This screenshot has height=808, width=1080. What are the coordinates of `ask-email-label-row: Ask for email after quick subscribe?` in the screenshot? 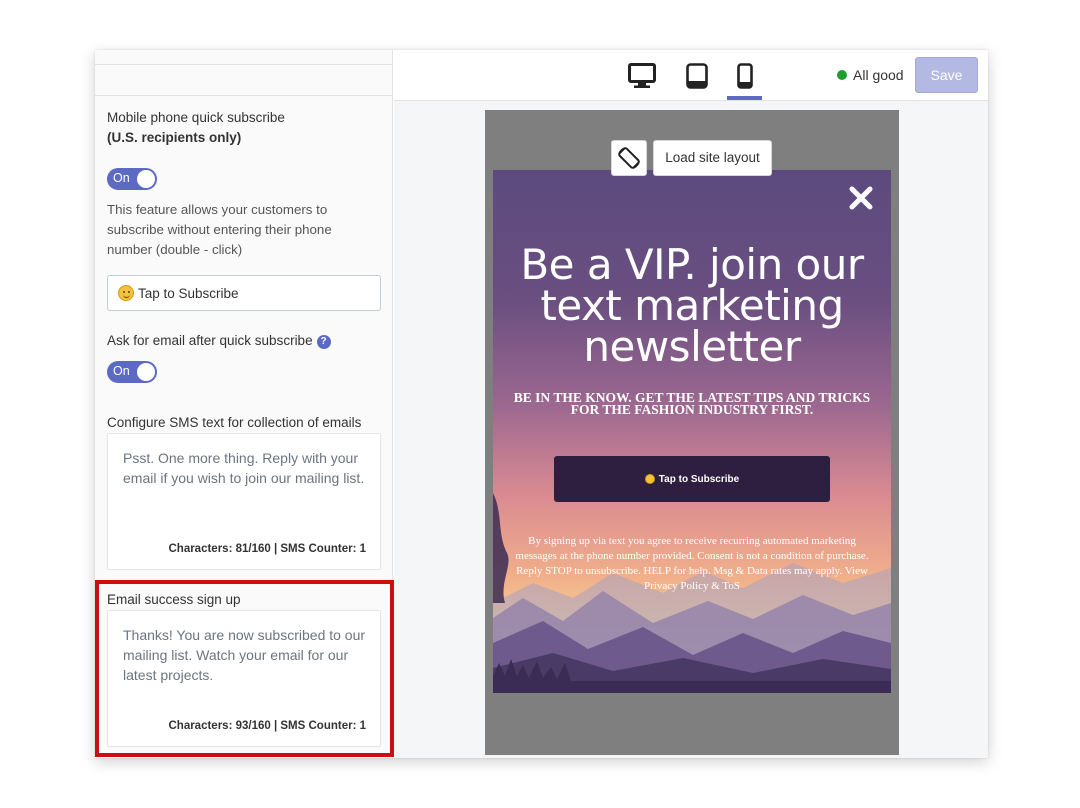 It's located at (219, 341).